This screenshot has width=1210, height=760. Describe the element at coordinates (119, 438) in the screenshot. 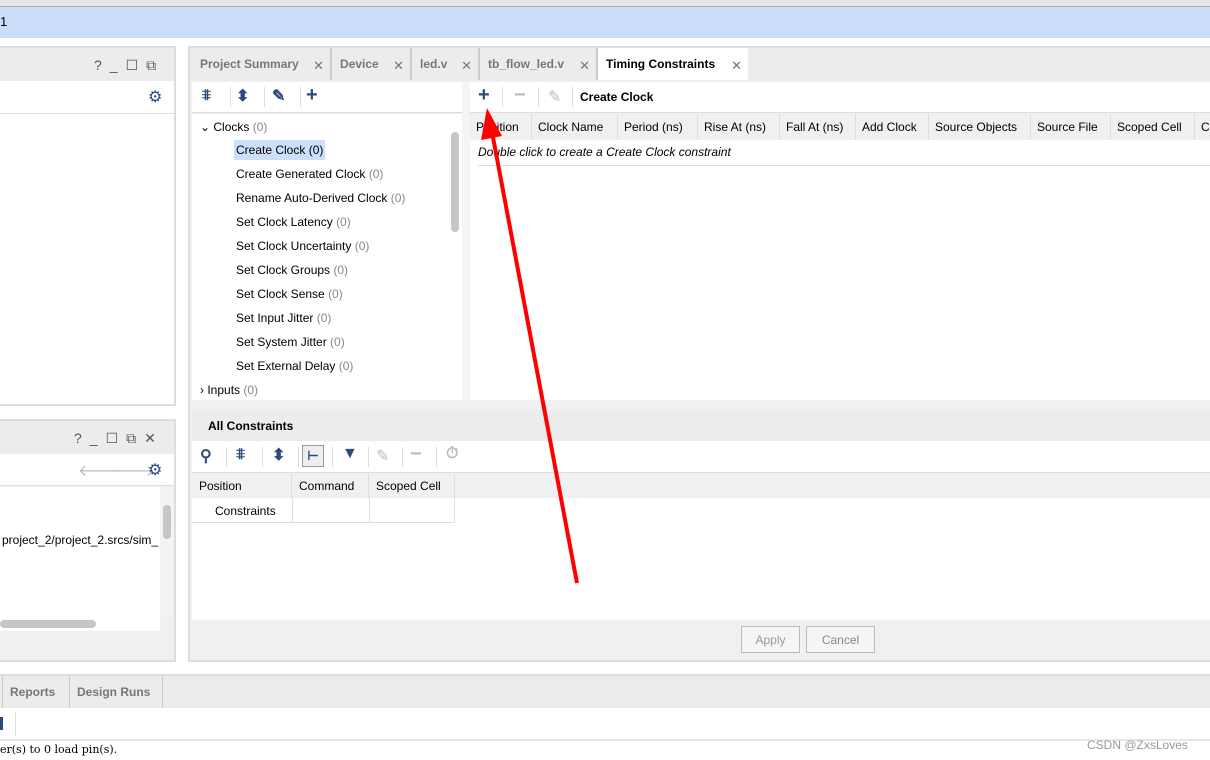

I see `panel-window-controls: ?_☐⧉✕` at that location.